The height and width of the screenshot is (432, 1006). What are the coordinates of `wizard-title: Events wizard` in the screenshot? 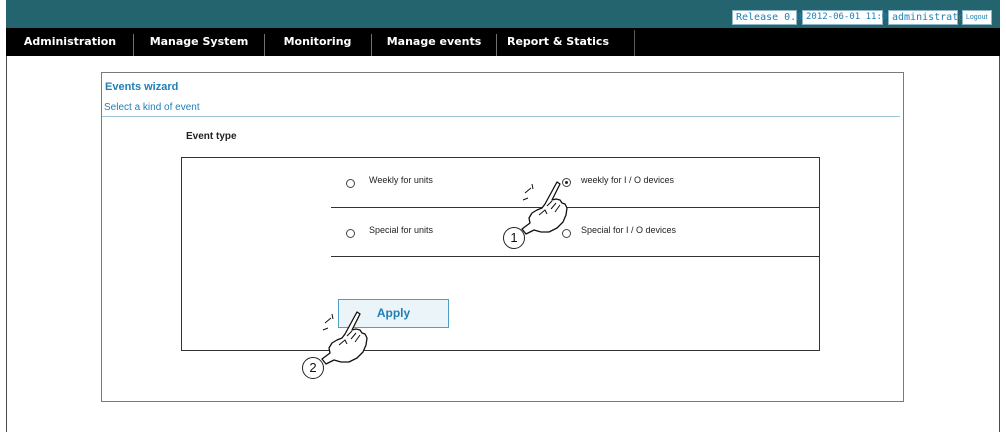 It's located at (142, 87).